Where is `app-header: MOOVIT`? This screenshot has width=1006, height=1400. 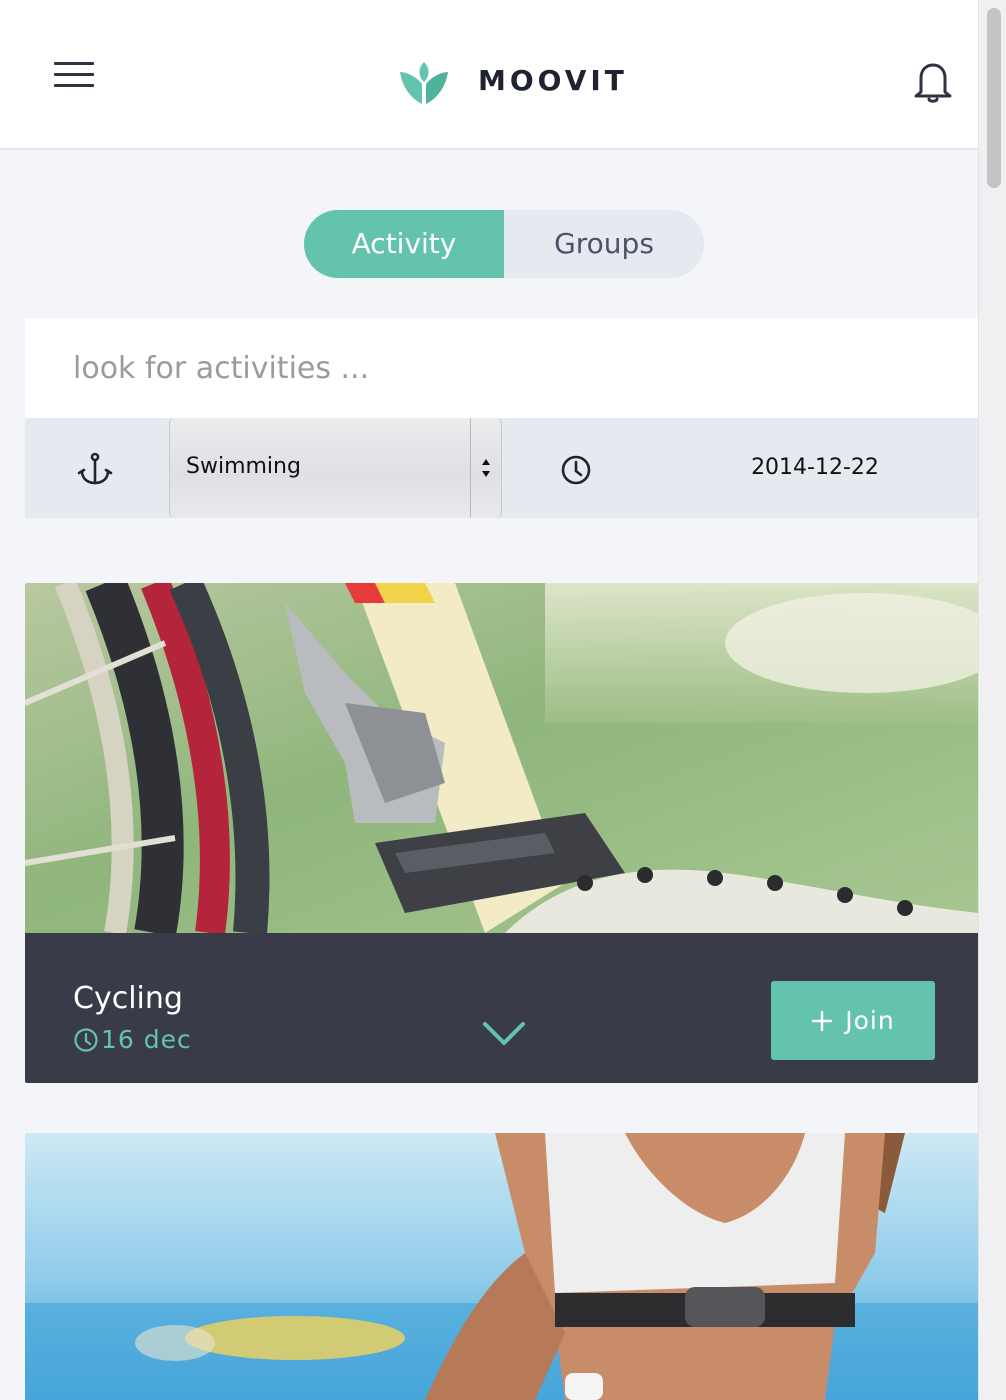
app-header: MOOVIT is located at coordinates (489, 75).